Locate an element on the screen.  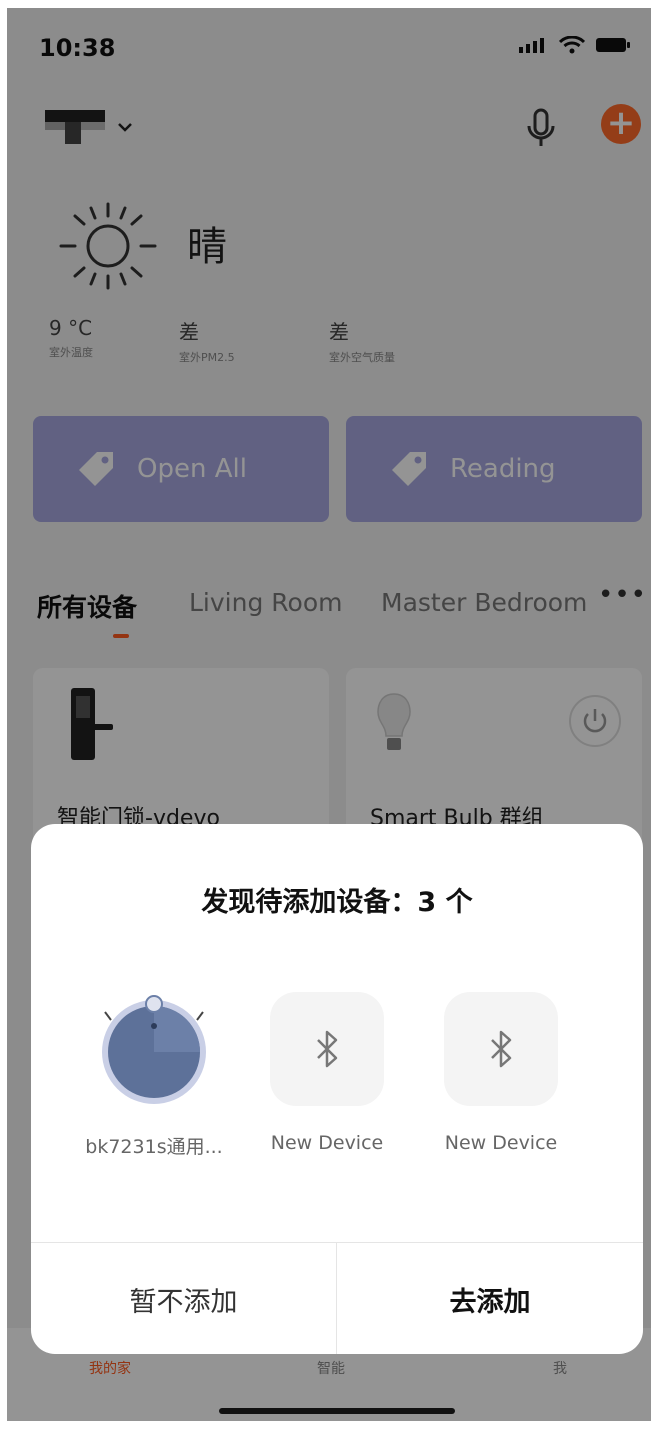
dialog-actions: 暂不添加 去添加 is located at coordinates (337, 1298).